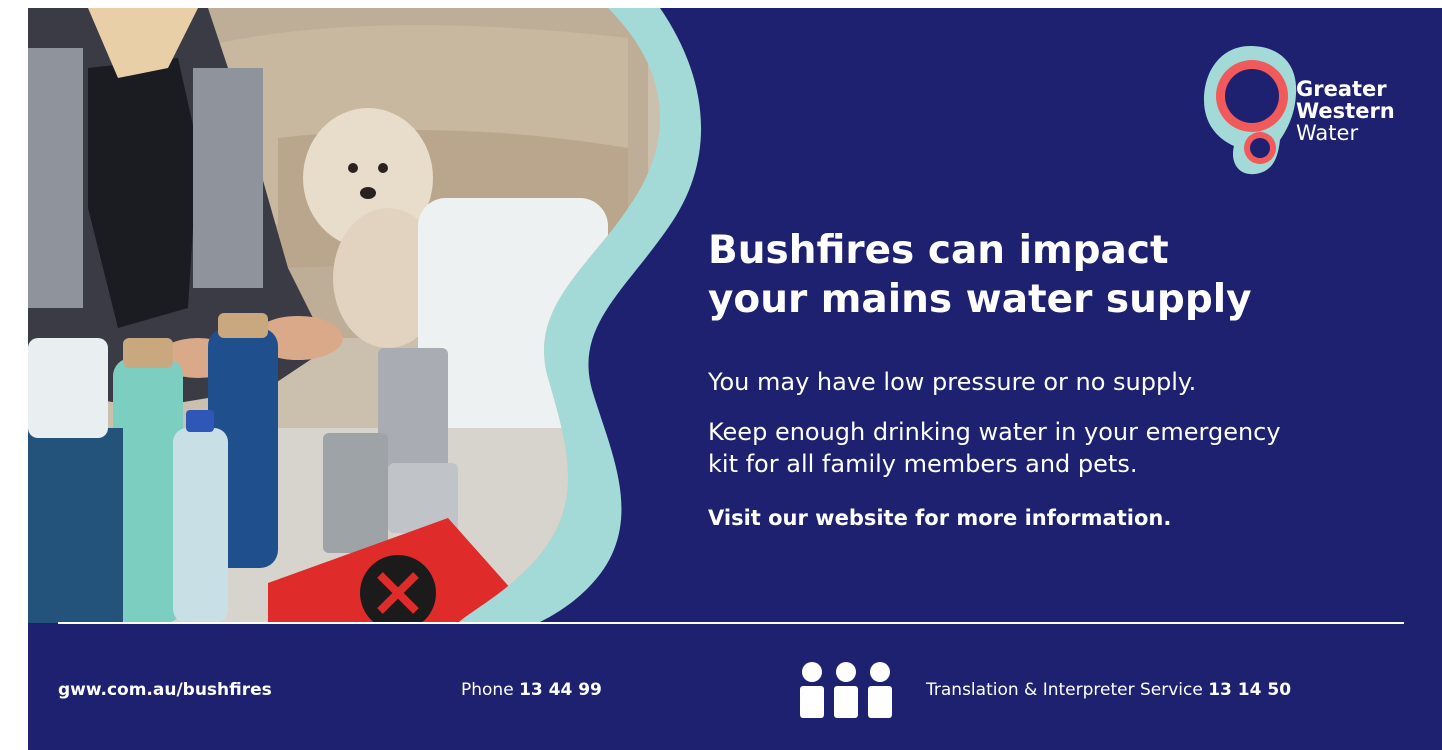 This screenshot has height=750, width=1442. Describe the element at coordinates (731, 623) in the screenshot. I see `footer-divider` at that location.